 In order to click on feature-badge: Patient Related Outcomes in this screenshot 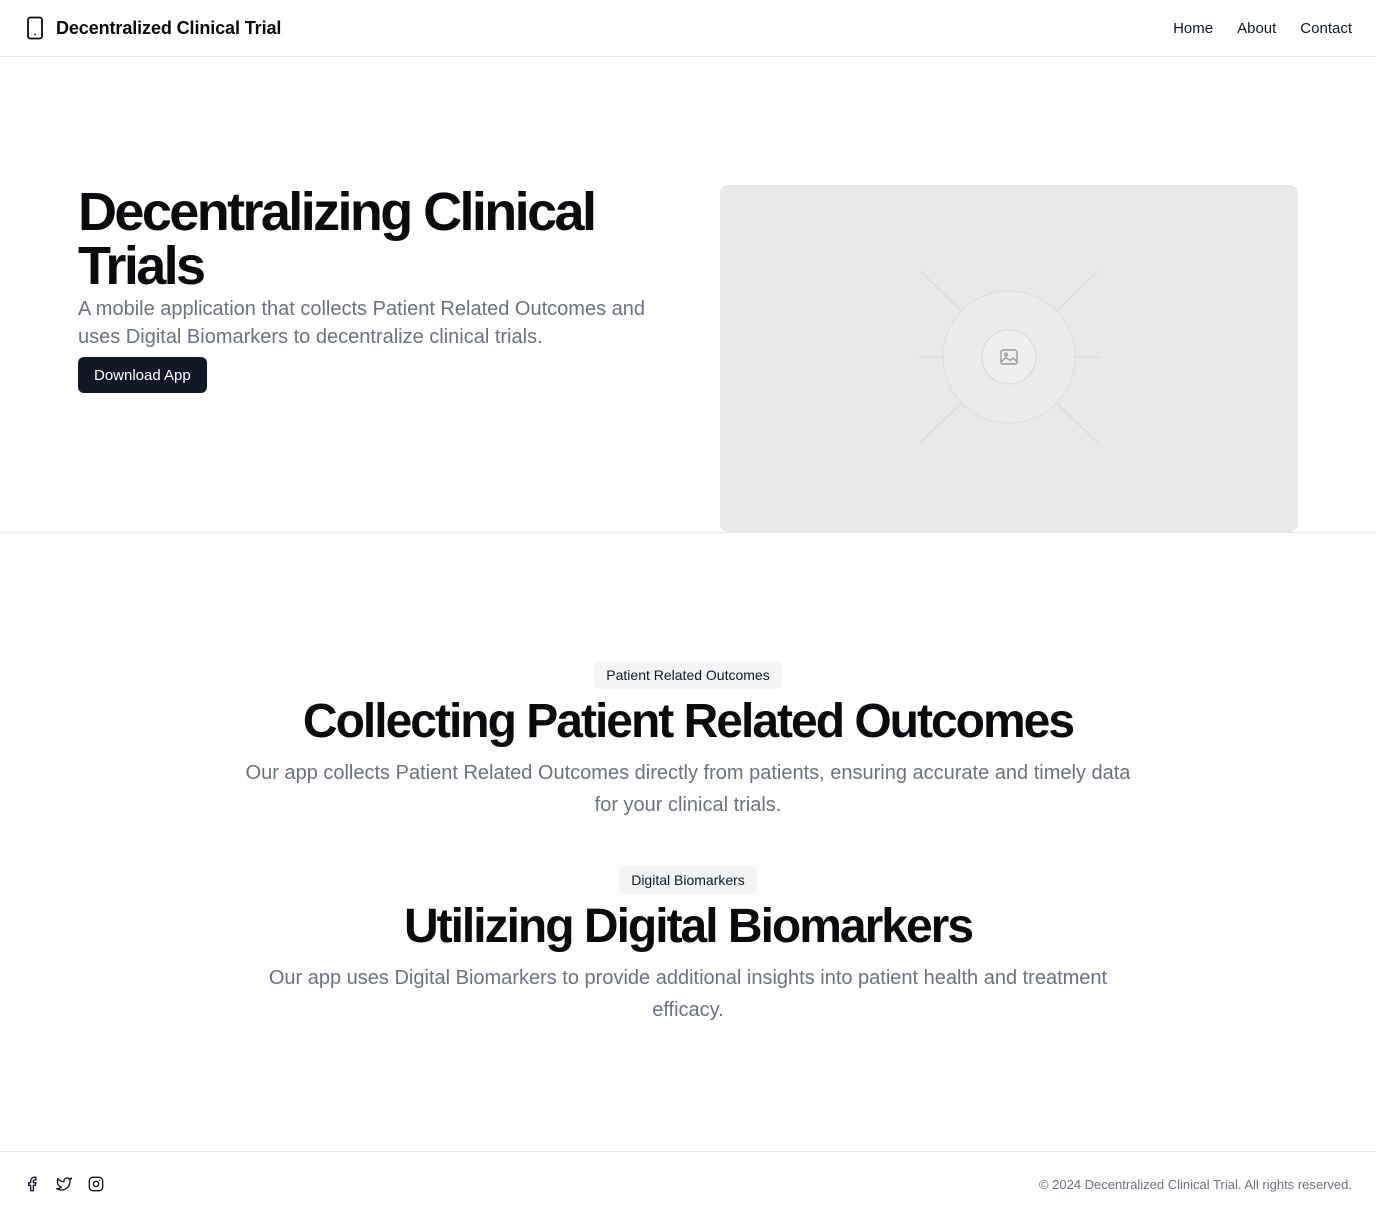, I will do `click(688, 675)`.